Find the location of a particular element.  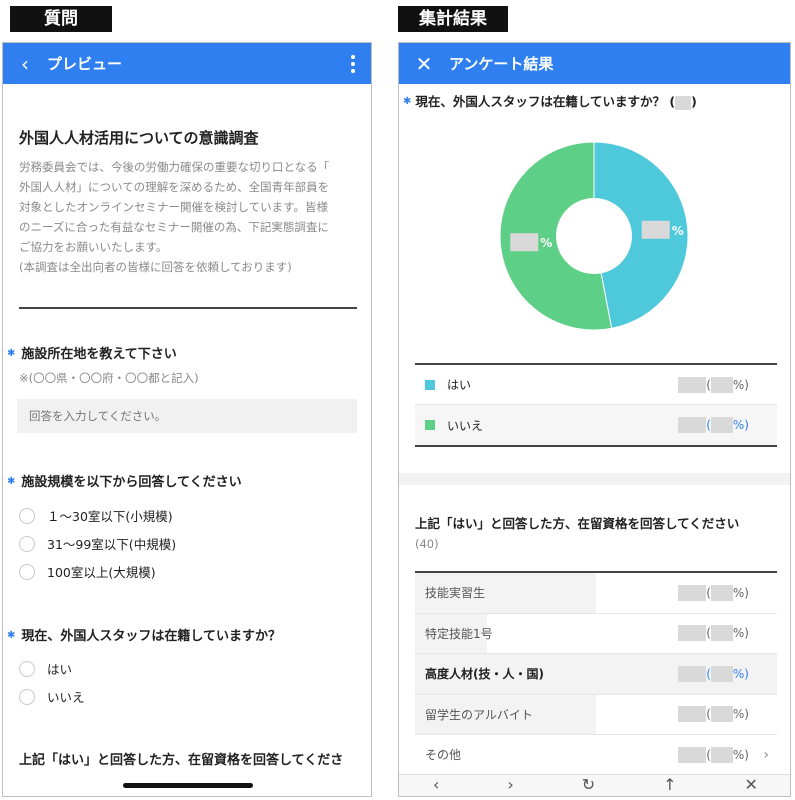

question-text: 現在、外国人スタッフは在籍していますか？ ( is located at coordinates (545, 101).